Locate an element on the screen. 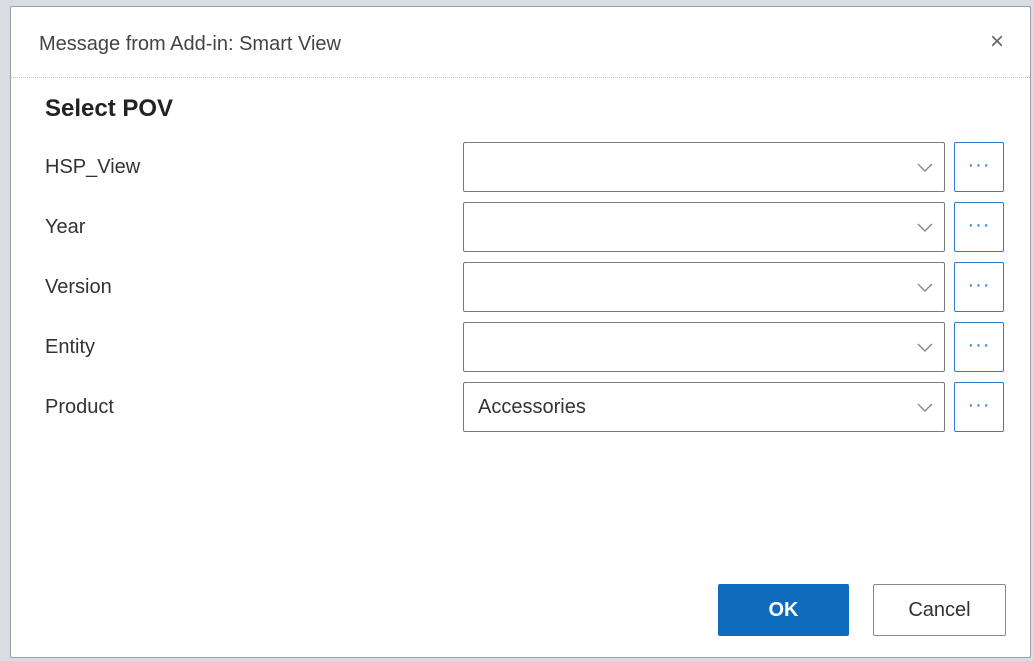 This screenshot has height=661, width=1034. hsp-view-dropdown is located at coordinates (704, 167).